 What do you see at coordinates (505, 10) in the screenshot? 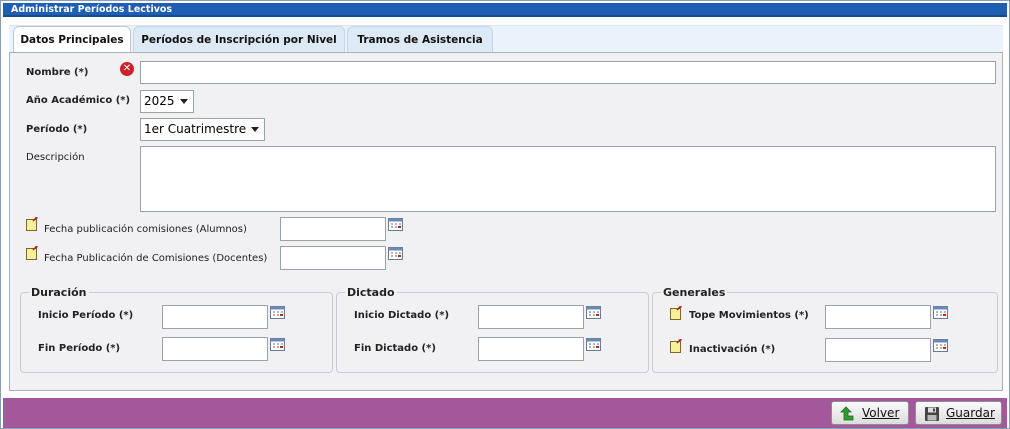
I see `title-bar: Administrar Períodos Lectivos` at bounding box center [505, 10].